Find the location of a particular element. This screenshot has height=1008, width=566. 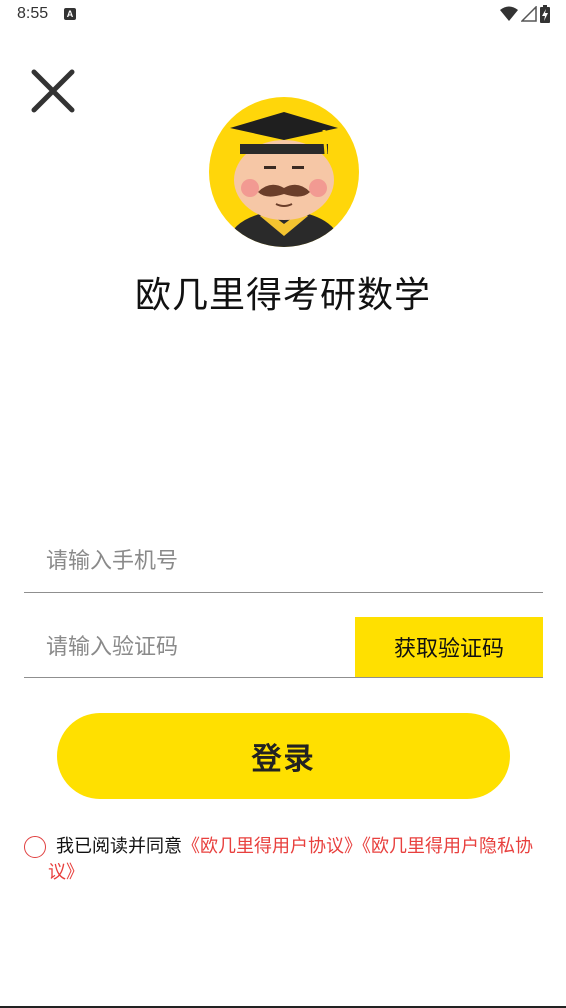

get-code-button: 获取验证码 is located at coordinates (449, 647).